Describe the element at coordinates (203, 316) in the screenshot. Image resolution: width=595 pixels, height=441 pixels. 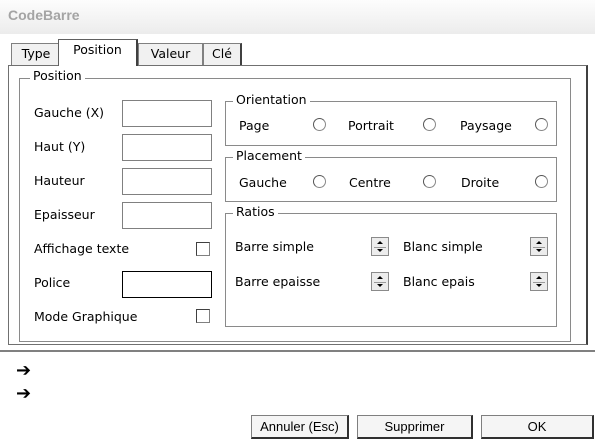
I see `mode-graphique-checkbox` at that location.